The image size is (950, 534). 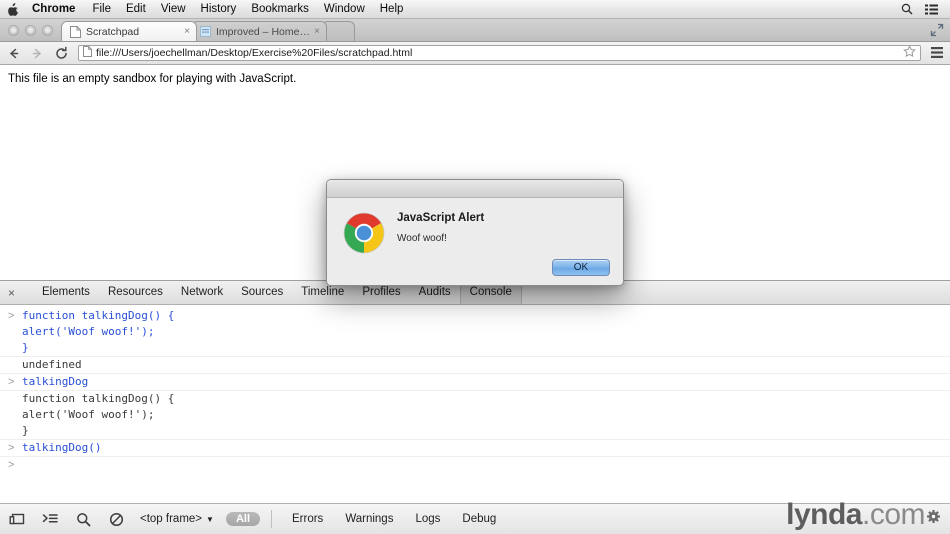 What do you see at coordinates (475, 316) in the screenshot?
I see `console-line: > function talkingDog() {` at bounding box center [475, 316].